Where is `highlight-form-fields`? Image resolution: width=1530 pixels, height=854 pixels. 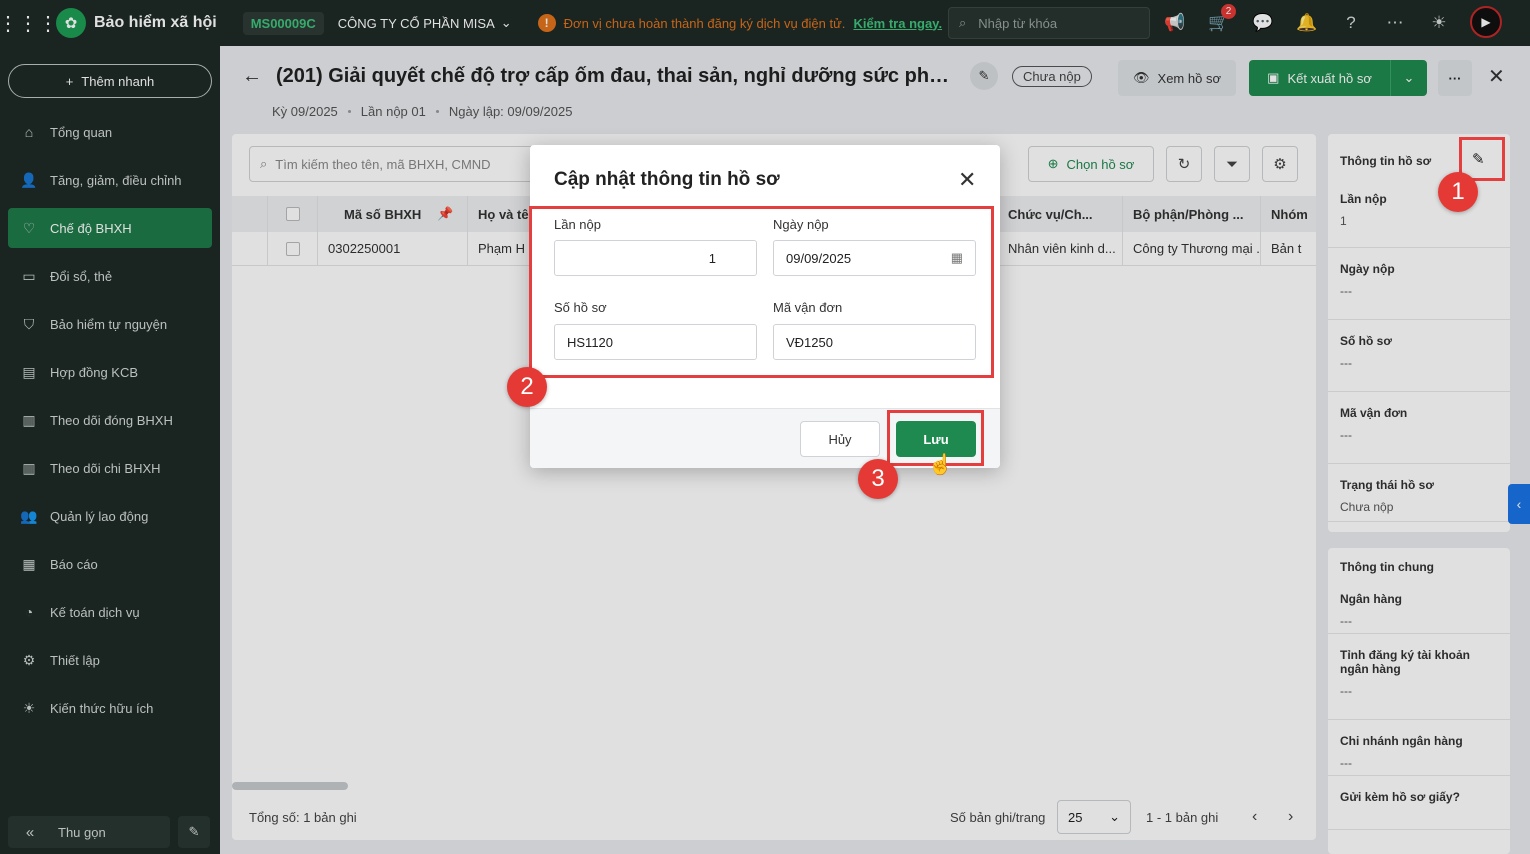
highlight-form-fields is located at coordinates (761, 292).